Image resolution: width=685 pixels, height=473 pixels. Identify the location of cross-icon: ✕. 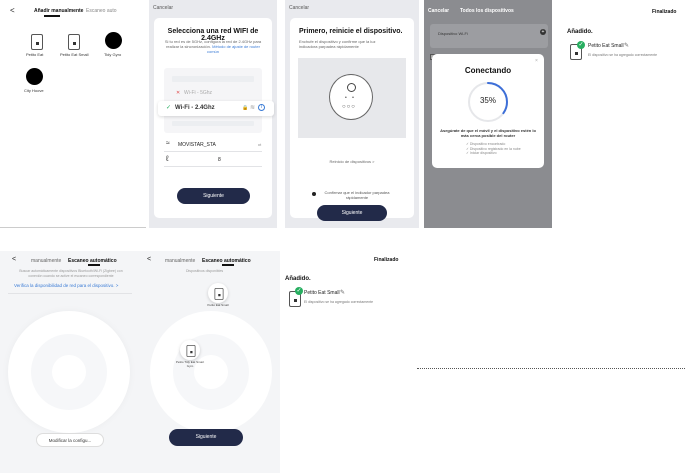
(178, 93).